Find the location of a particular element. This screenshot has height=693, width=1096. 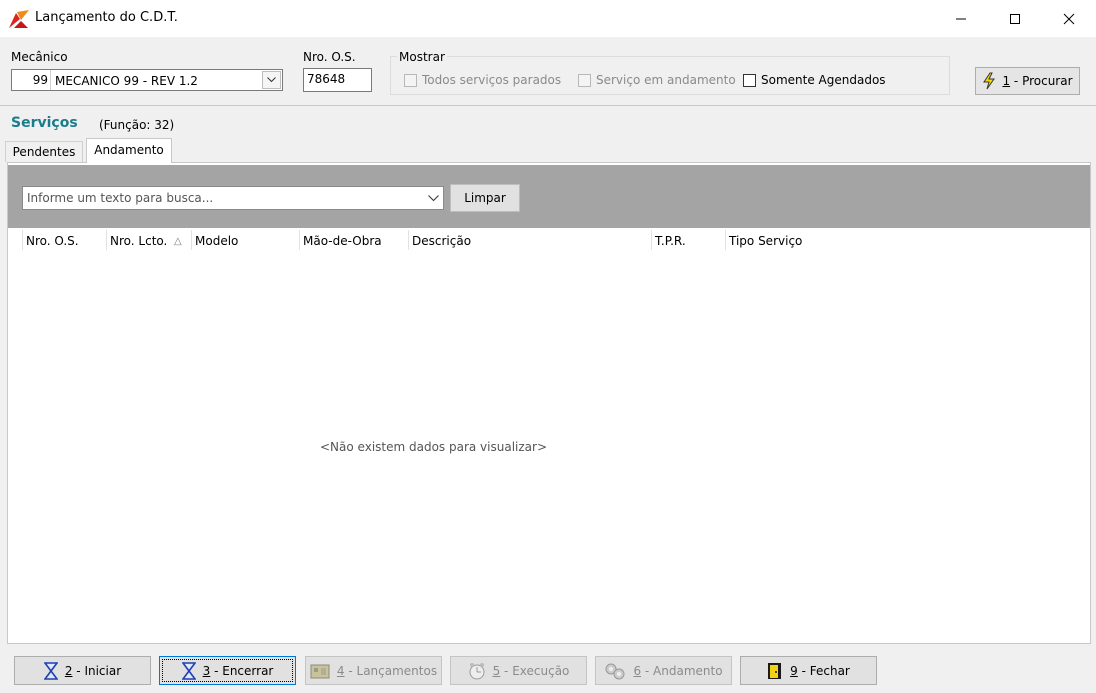

fechar-button: 9 - Fechar is located at coordinates (808, 670).